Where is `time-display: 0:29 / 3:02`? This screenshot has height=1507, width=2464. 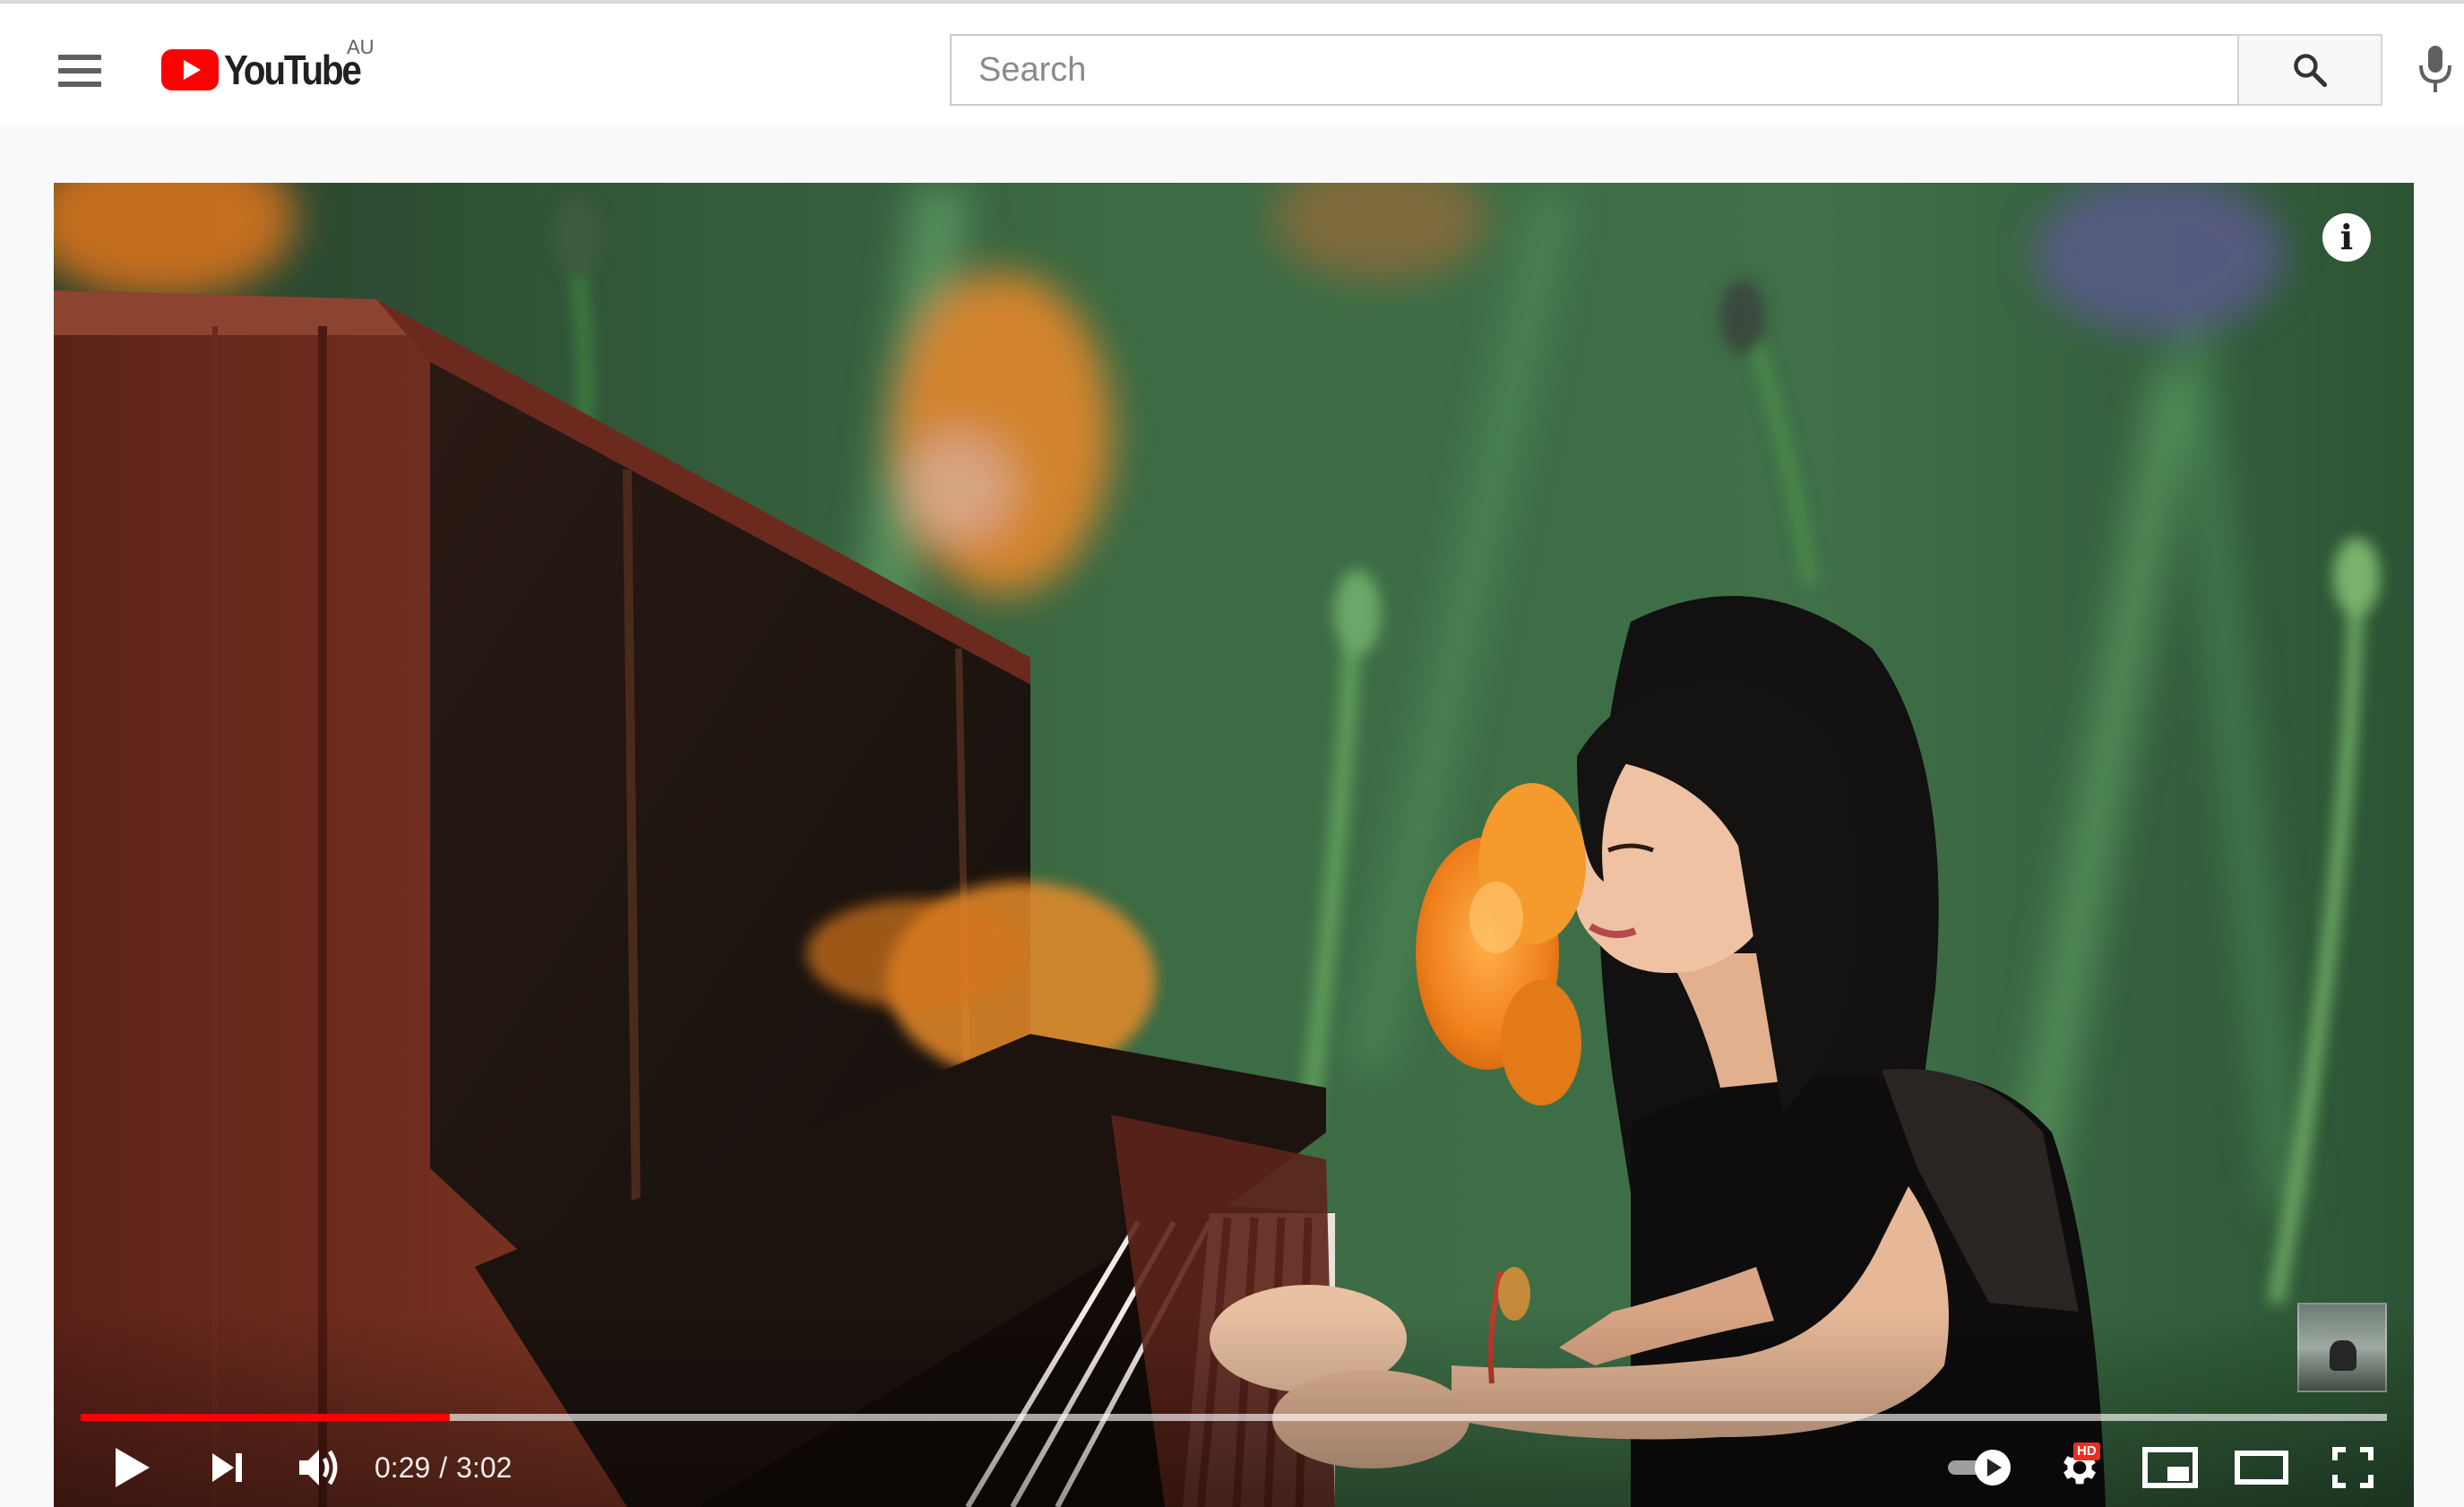 time-display: 0:29 / 3:02 is located at coordinates (444, 1467).